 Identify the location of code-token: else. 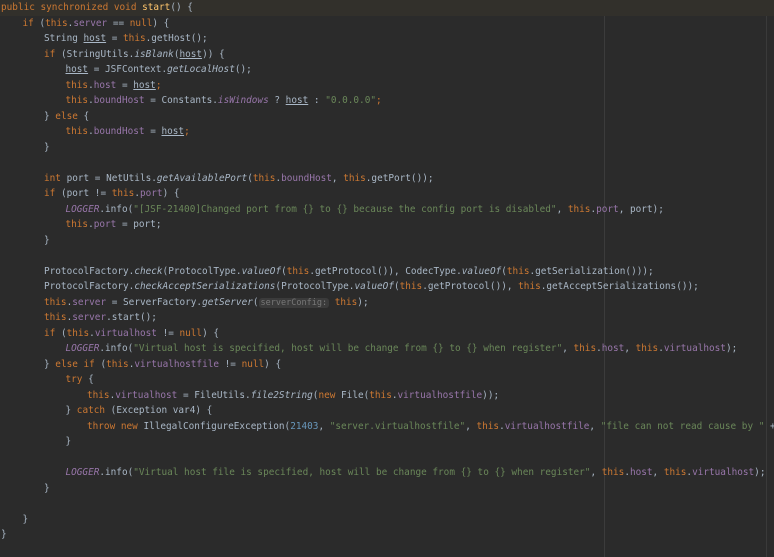
(69, 116).